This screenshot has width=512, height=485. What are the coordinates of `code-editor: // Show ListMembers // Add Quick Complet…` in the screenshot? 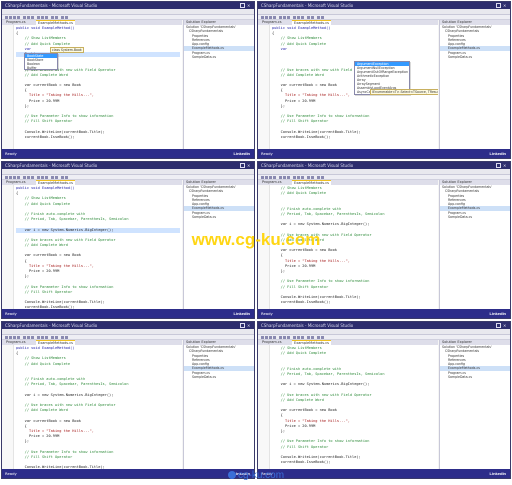 It's located at (348, 407).